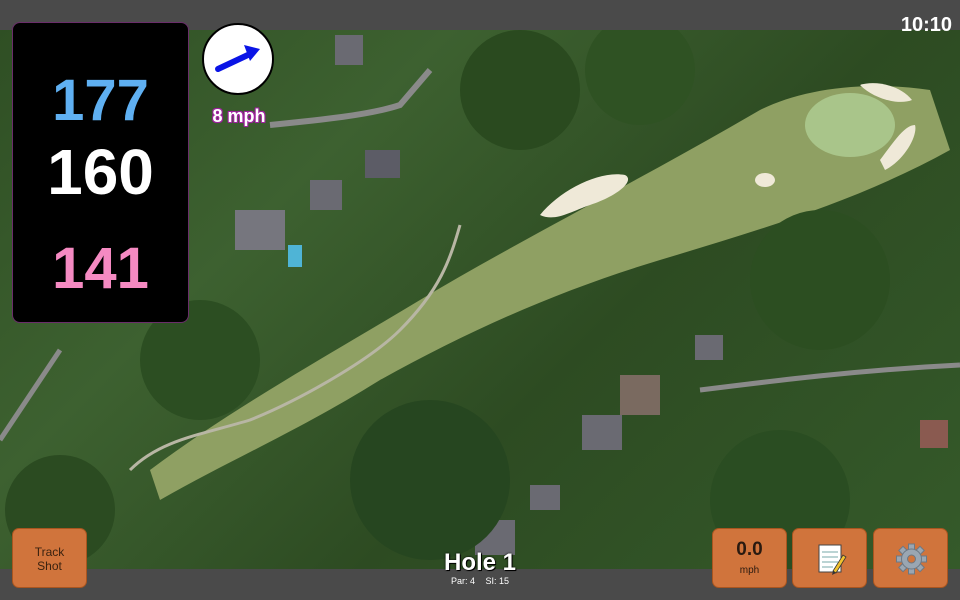 The image size is (960, 600). I want to click on middle-distance: 160, so click(100, 172).